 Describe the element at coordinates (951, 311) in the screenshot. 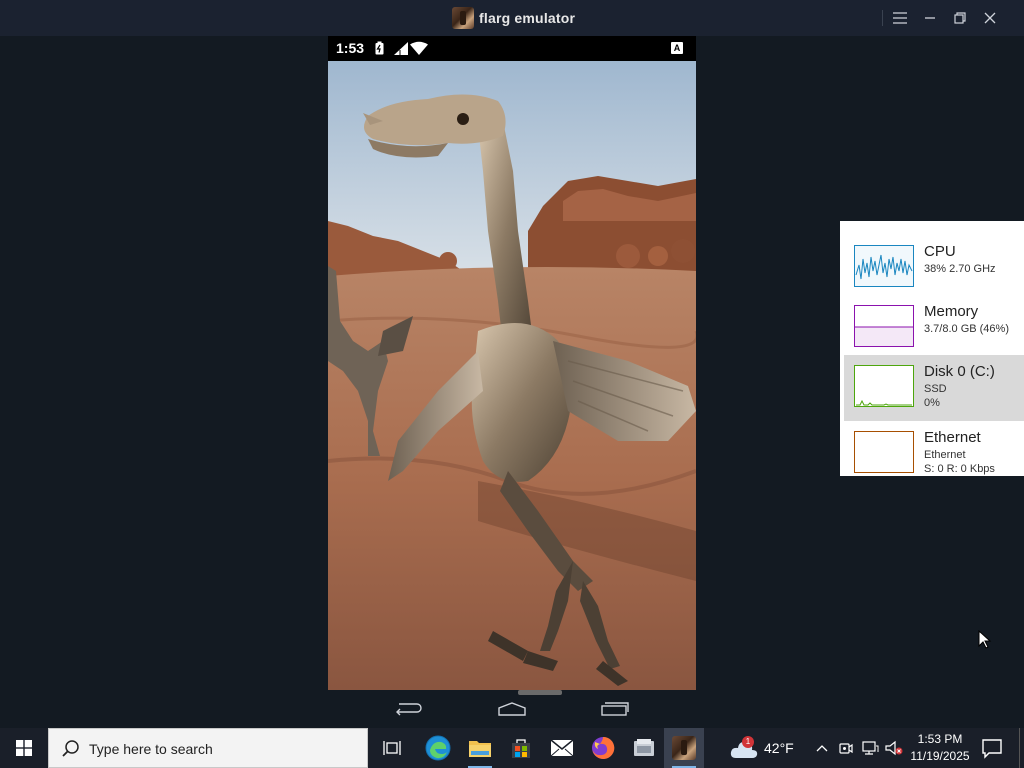

I see `perf-title: Memory` at that location.